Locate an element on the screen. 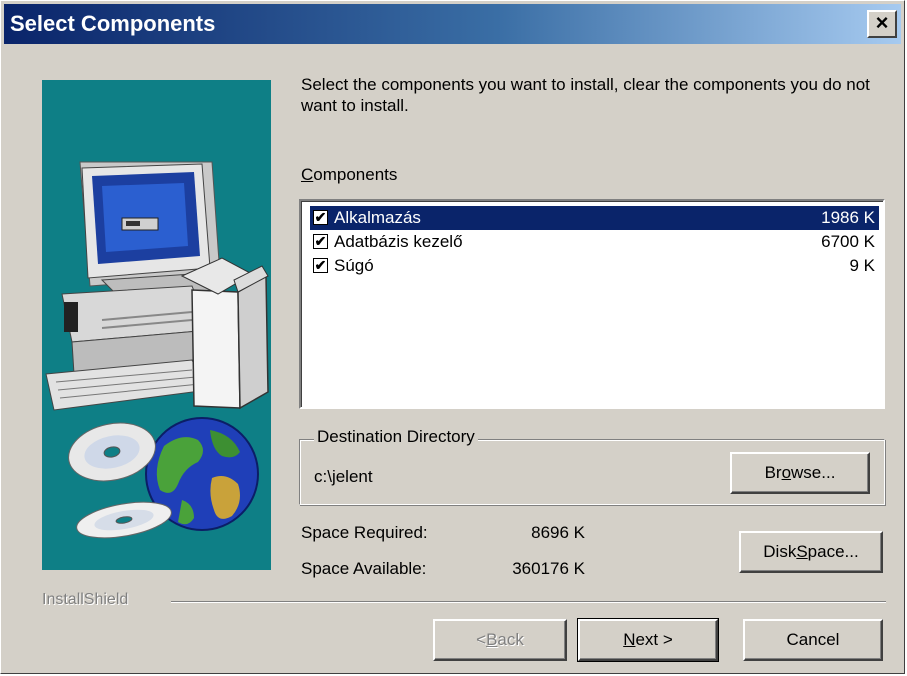 Image resolution: width=907 pixels, height=676 pixels. components-label: Components is located at coordinates (349, 175).